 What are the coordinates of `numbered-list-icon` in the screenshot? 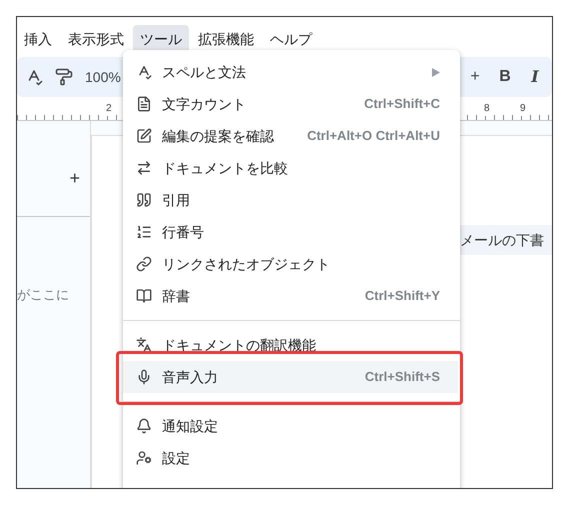 It's located at (144, 232).